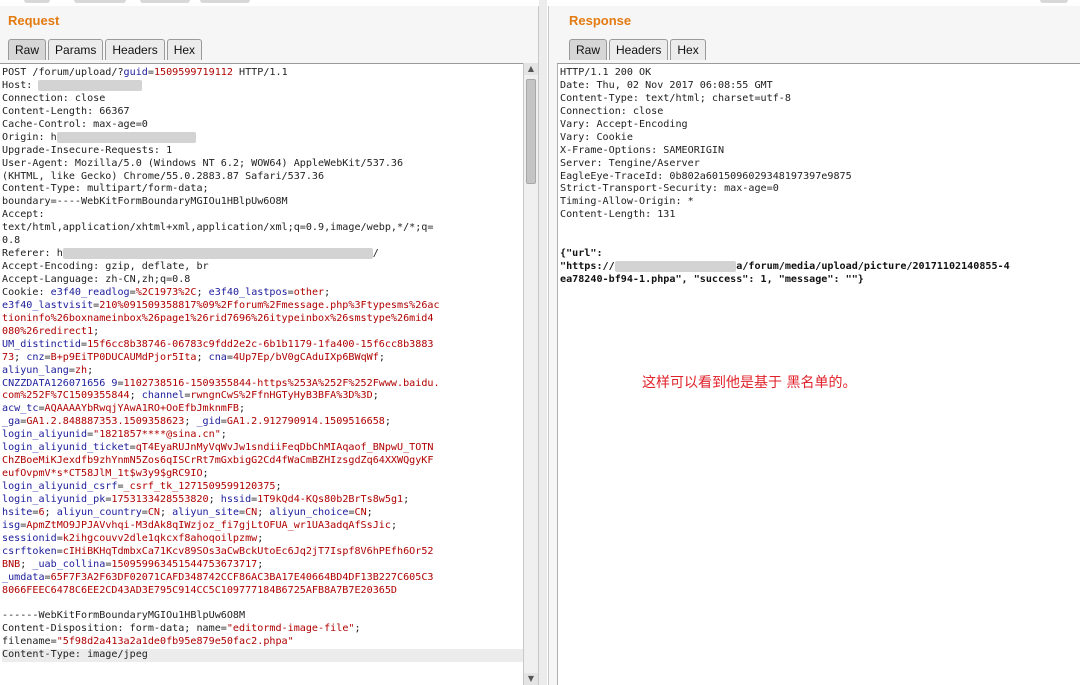  I want to click on request-text: Connection: close, so click(54, 98).